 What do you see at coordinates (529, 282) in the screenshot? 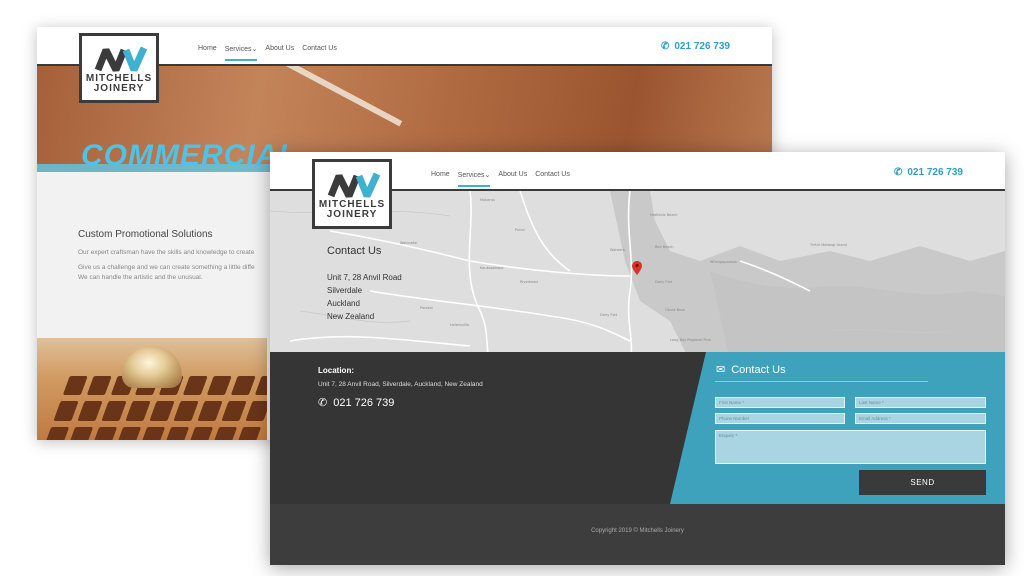
I see `svg-text: Riverhead` at bounding box center [529, 282].